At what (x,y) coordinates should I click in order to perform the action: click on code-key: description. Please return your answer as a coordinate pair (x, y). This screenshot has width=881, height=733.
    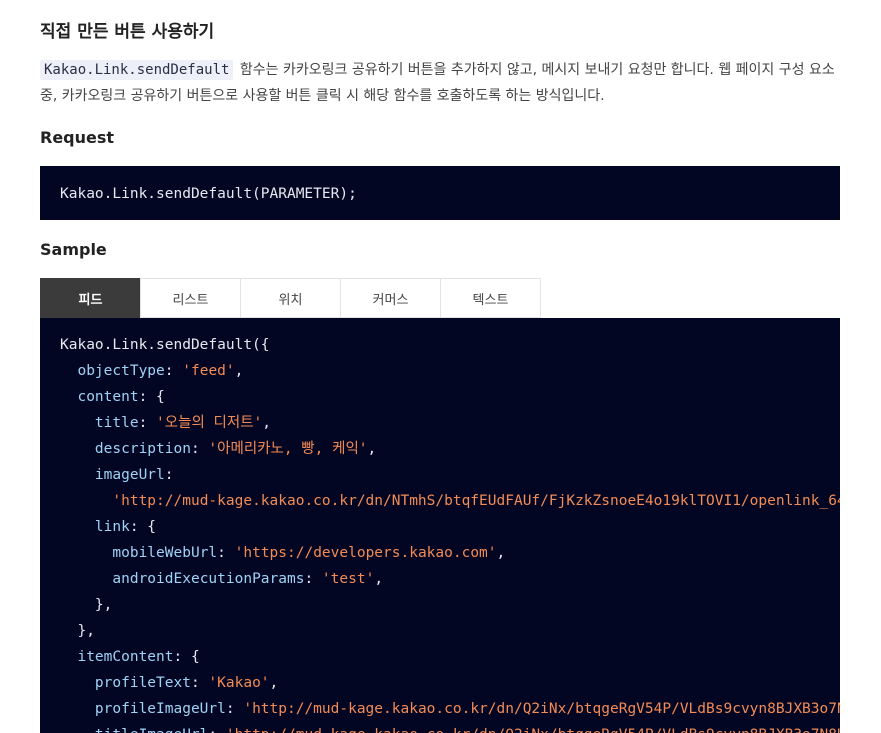
    Looking at the image, I should click on (142, 449).